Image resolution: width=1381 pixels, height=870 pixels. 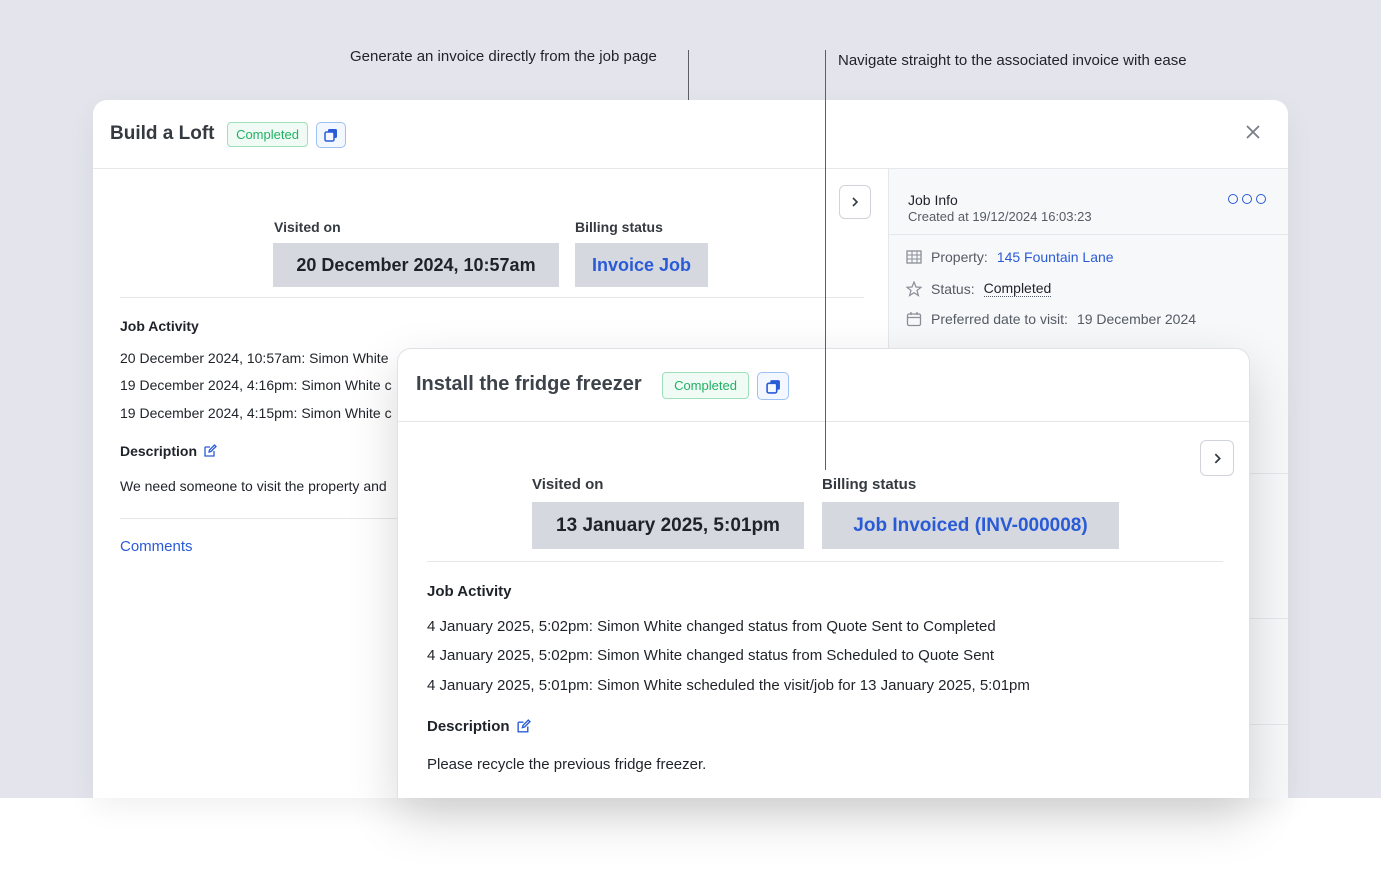 I want to click on job-created-at: Created at 19/12/2024 16:03:23, so click(x=1000, y=216).